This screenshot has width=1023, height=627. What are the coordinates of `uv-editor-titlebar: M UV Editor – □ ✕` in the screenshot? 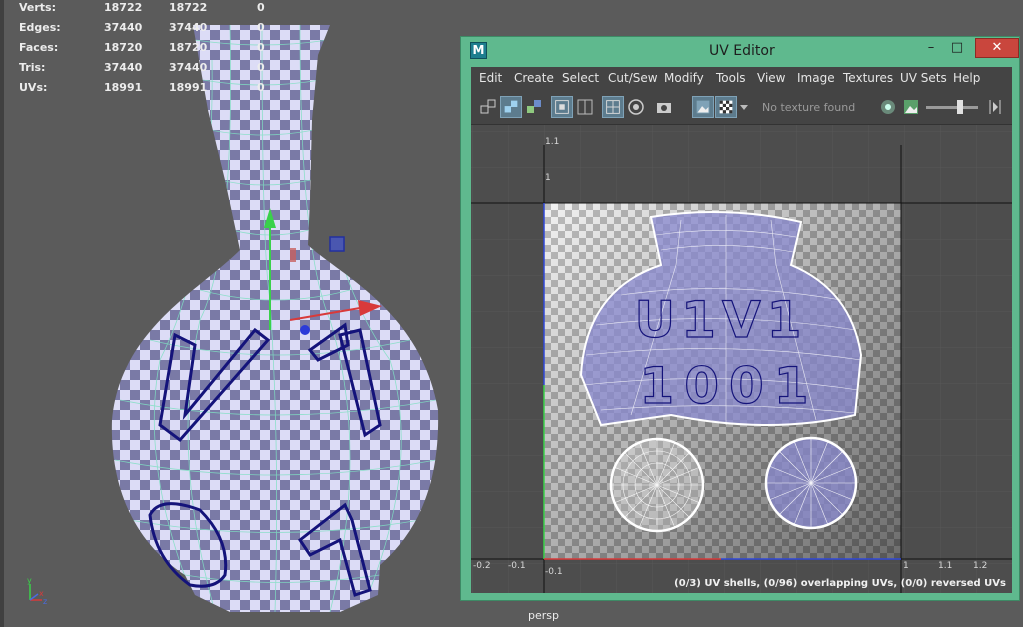 It's located at (740, 51).